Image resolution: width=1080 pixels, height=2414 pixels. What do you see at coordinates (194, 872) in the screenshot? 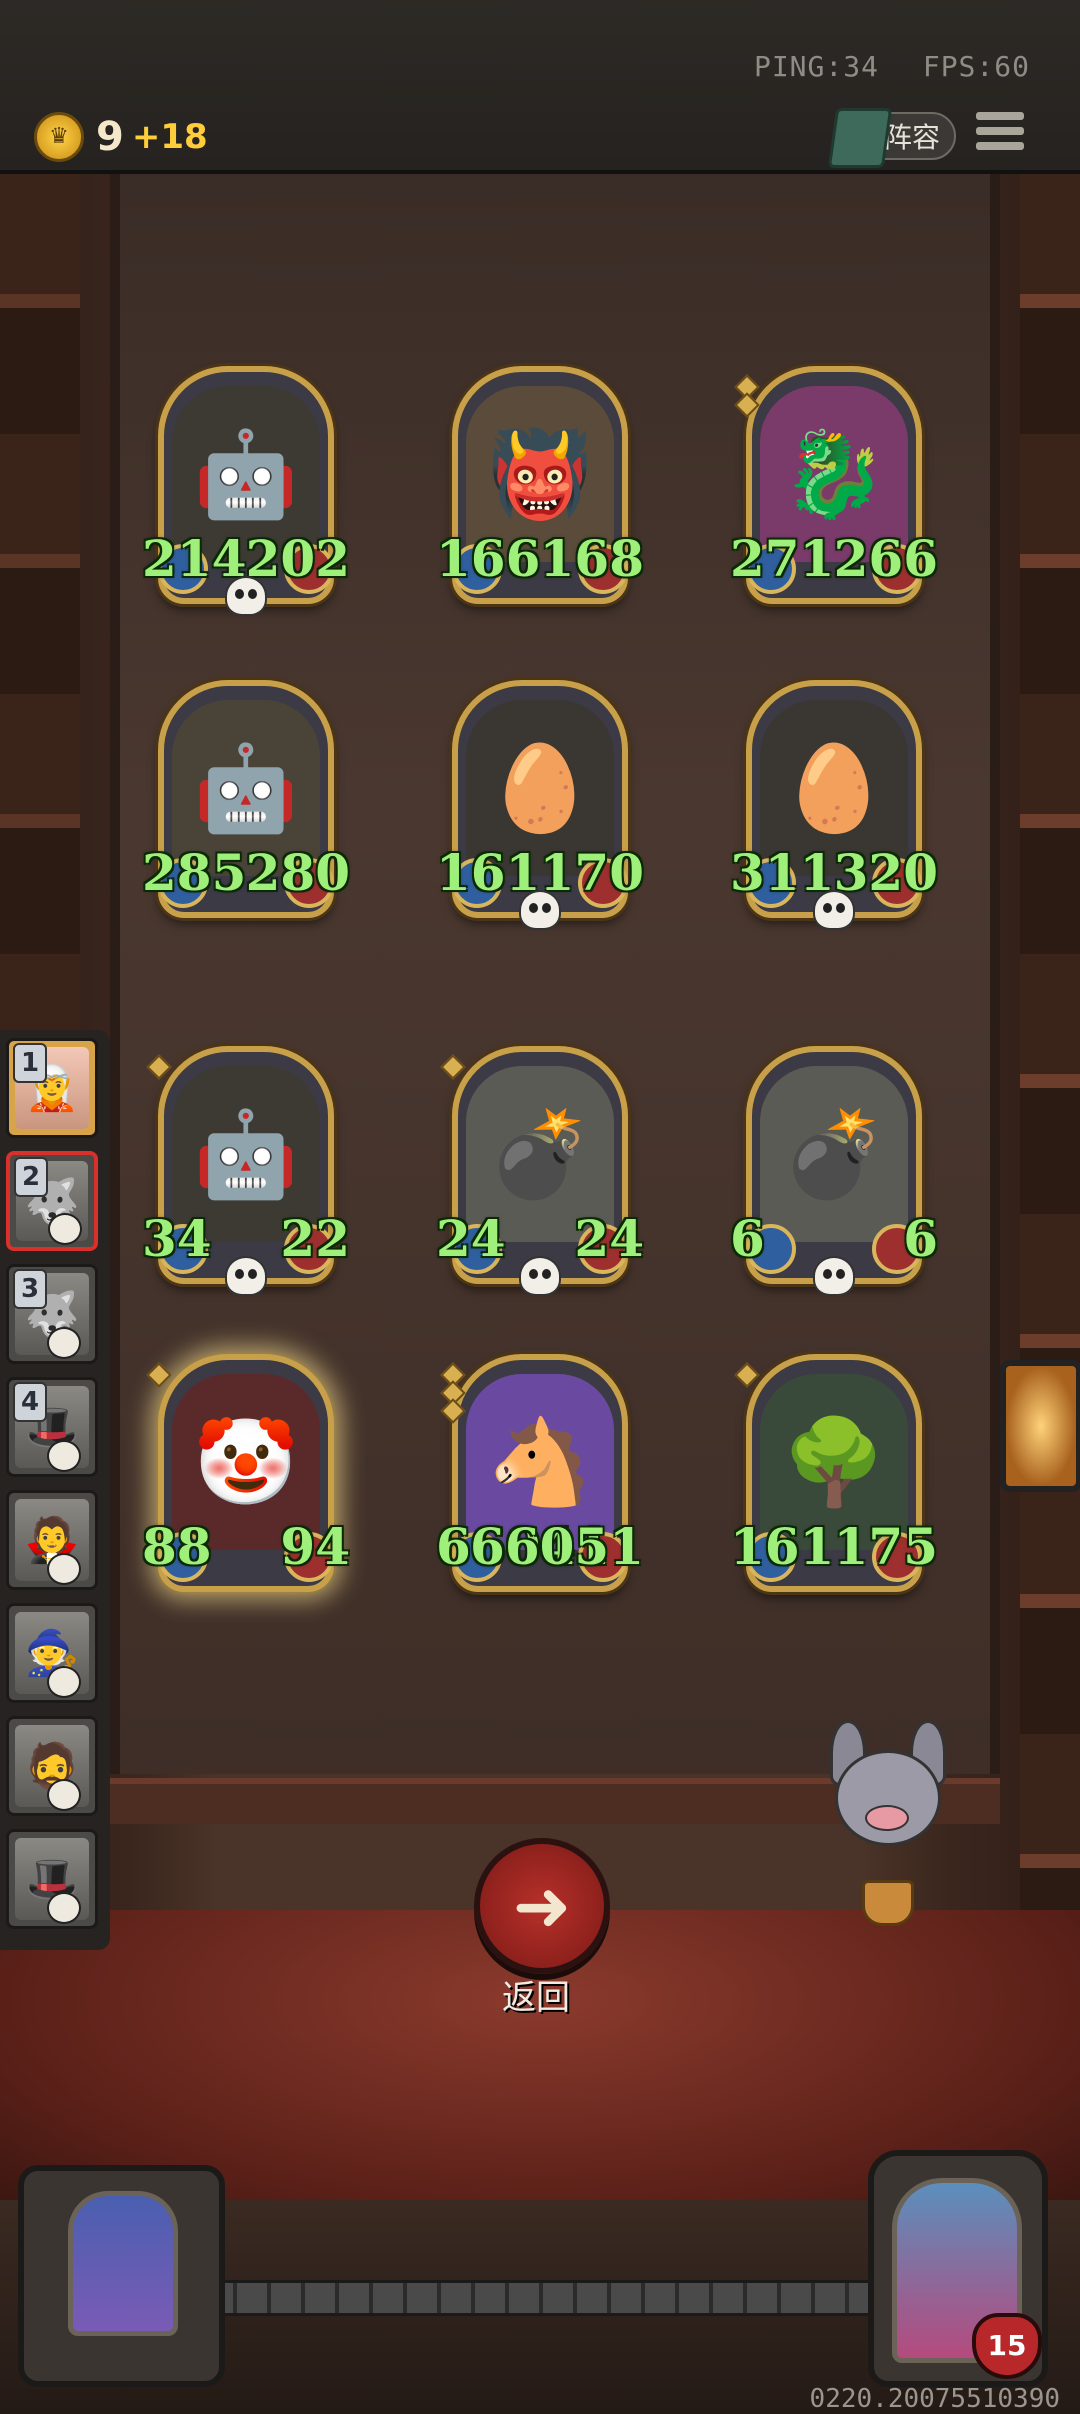
I see `minion-attack: 285` at bounding box center [194, 872].